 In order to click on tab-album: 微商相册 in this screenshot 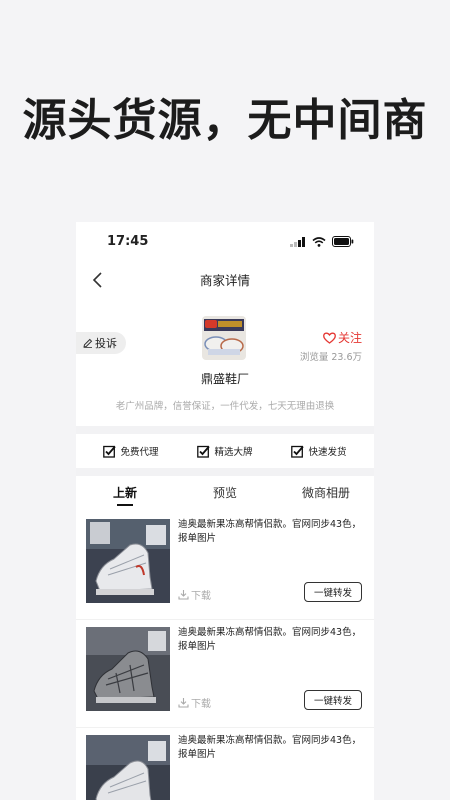, I will do `click(326, 492)`.